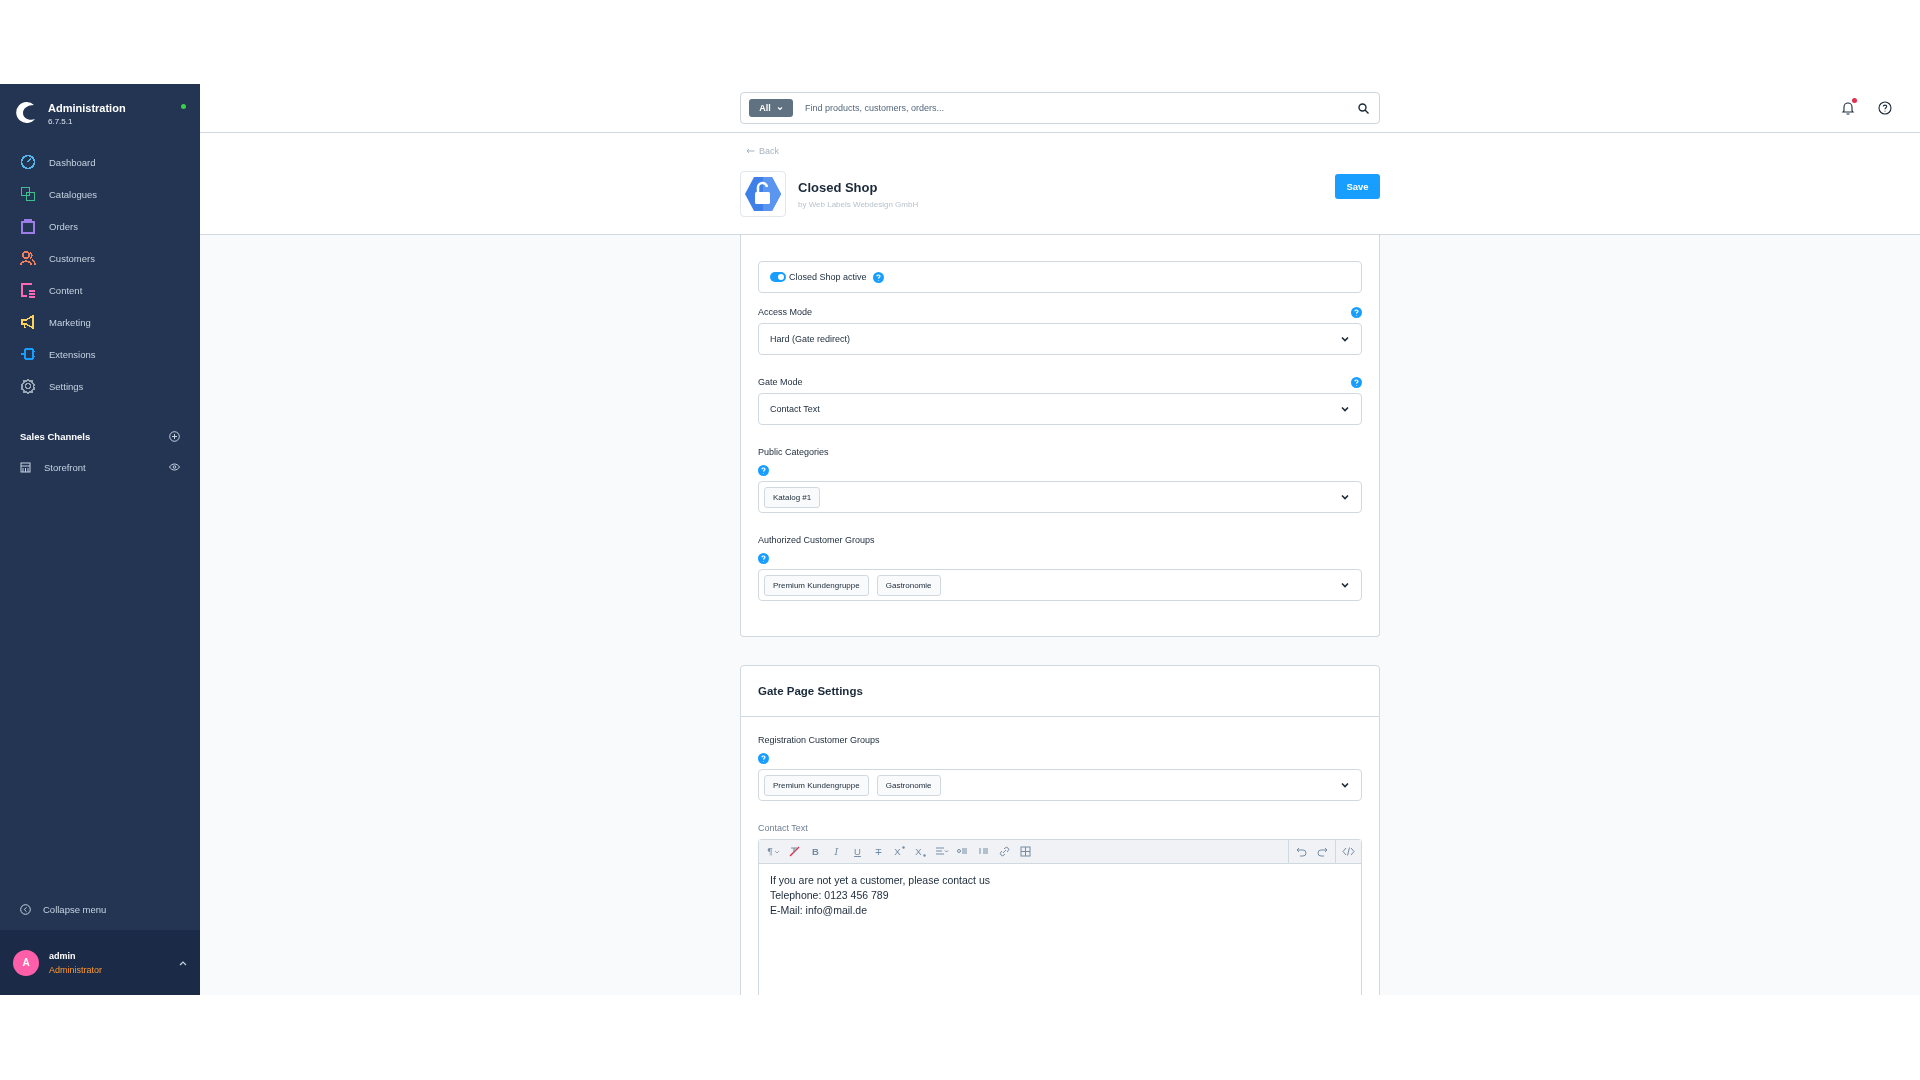  I want to click on eye-icon, so click(174, 467).